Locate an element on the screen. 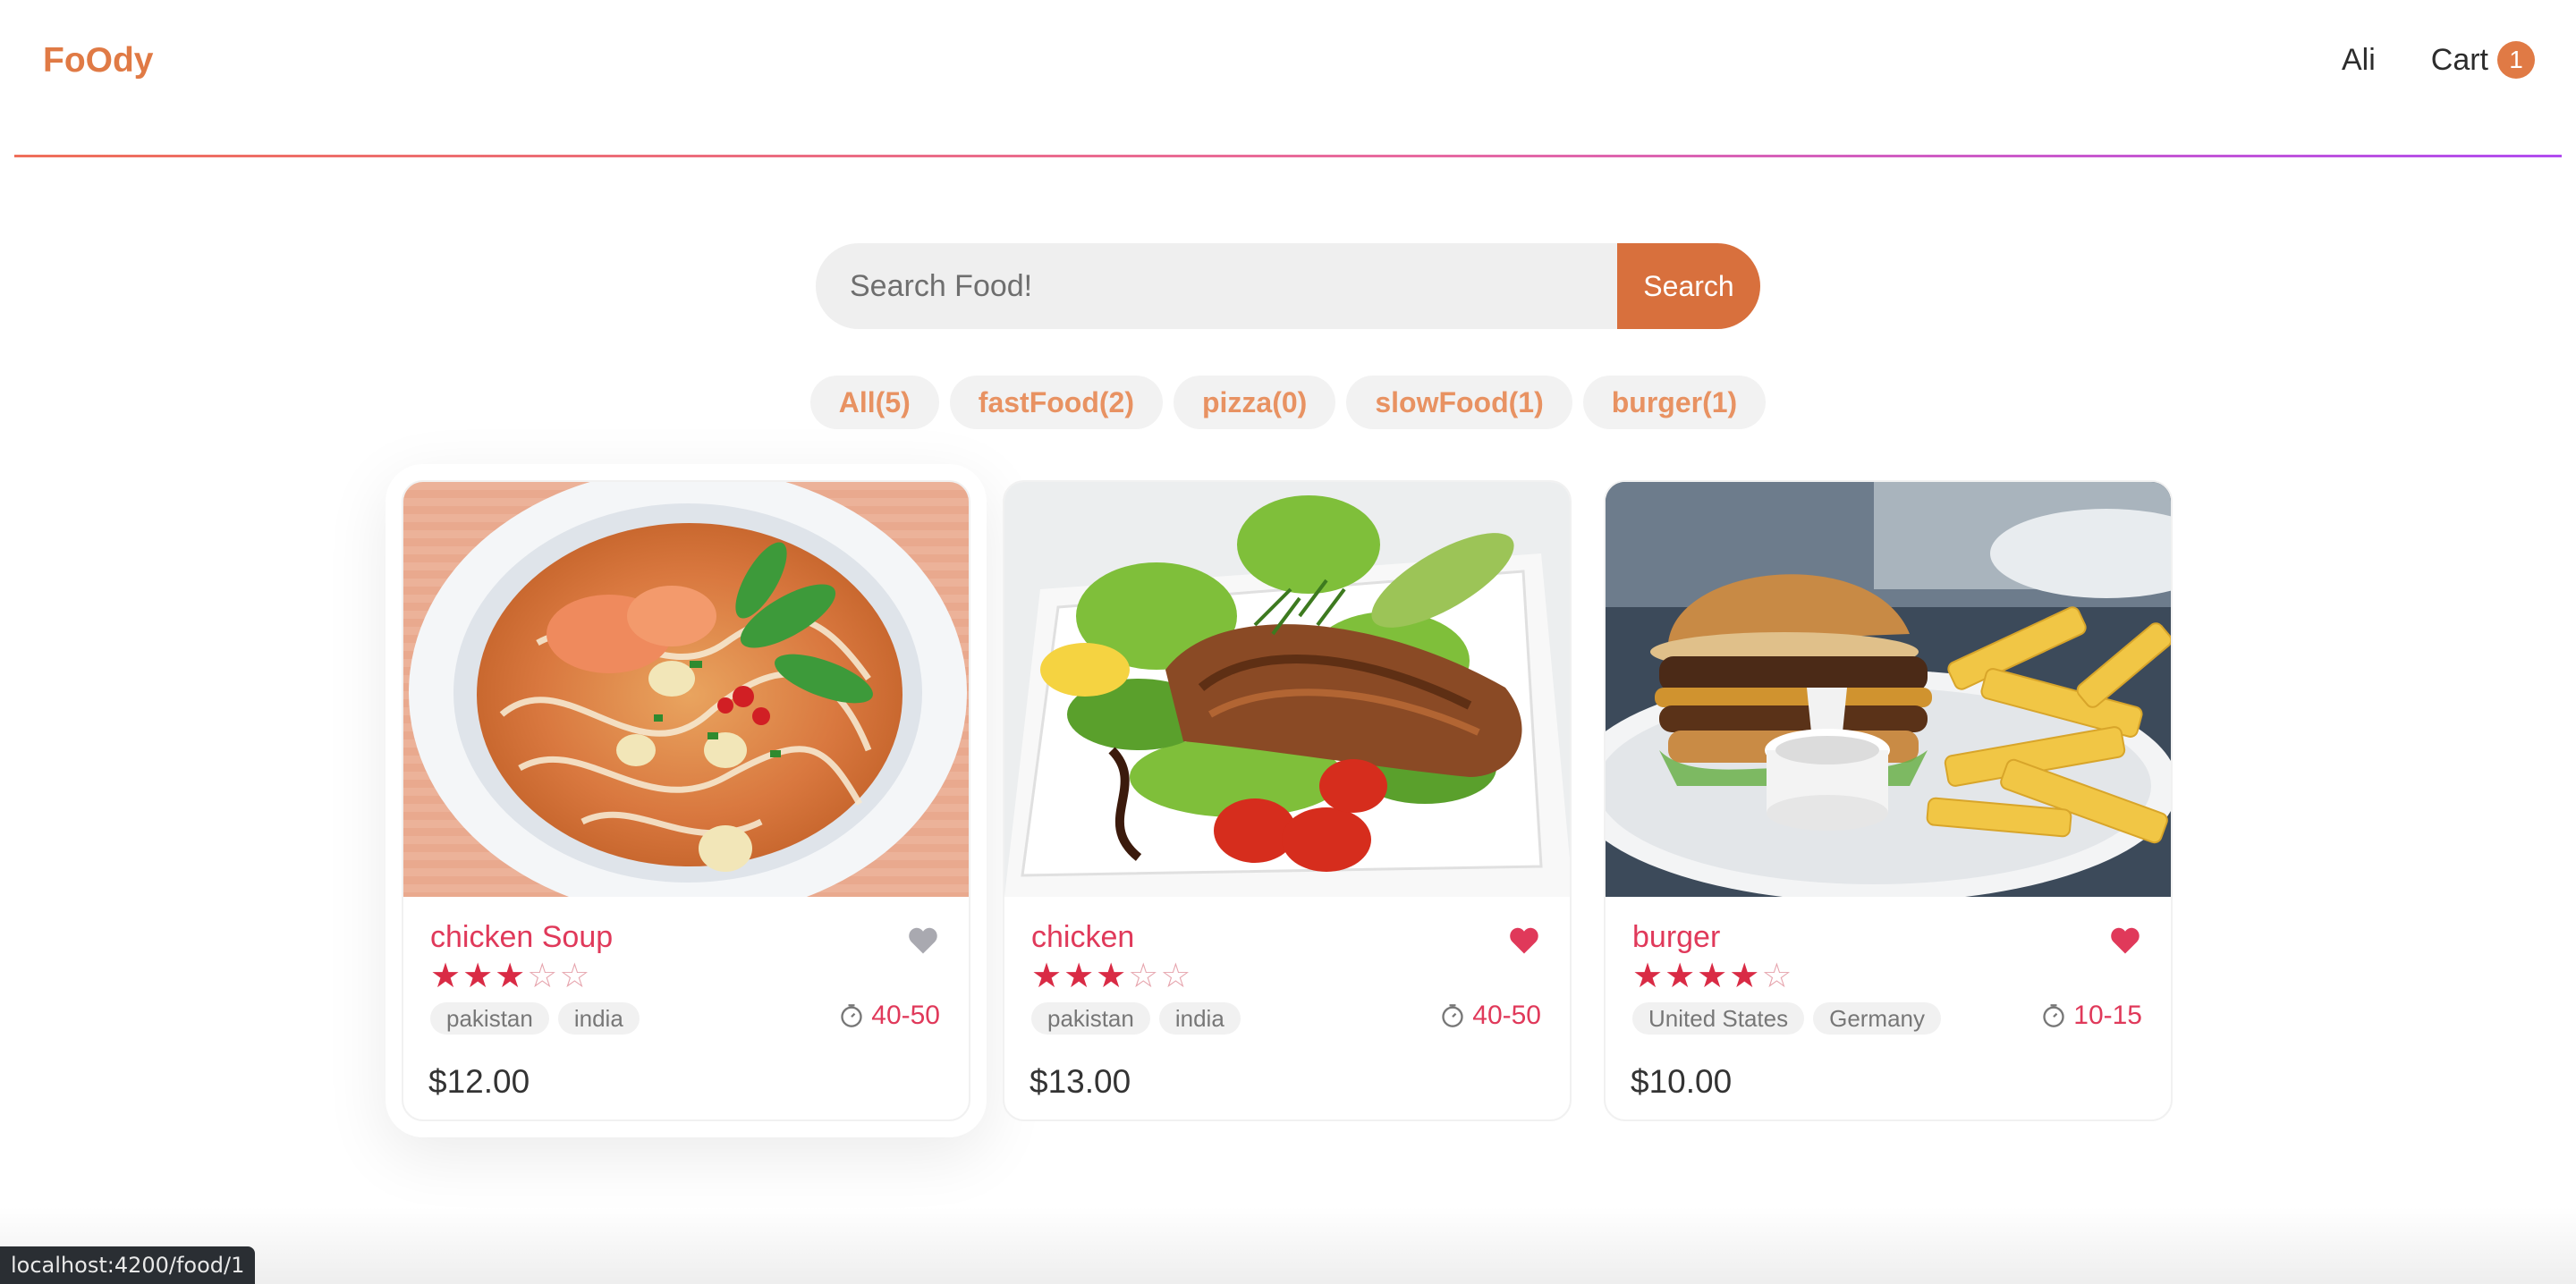 The image size is (2576, 1284). food-price: $13.00 is located at coordinates (1080, 1082).